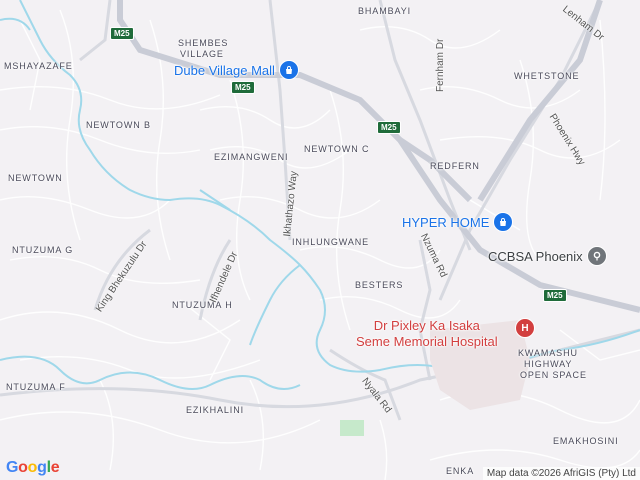 The height and width of the screenshot is (480, 640). What do you see at coordinates (525, 328) in the screenshot?
I see `hospital-icon: H` at bounding box center [525, 328].